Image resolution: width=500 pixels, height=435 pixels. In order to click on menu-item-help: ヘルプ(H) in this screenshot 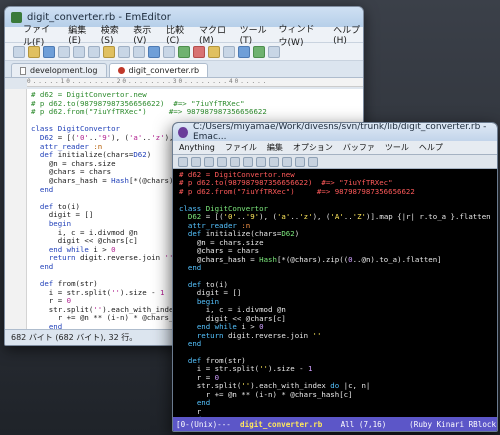, I will do `click(348, 34)`.